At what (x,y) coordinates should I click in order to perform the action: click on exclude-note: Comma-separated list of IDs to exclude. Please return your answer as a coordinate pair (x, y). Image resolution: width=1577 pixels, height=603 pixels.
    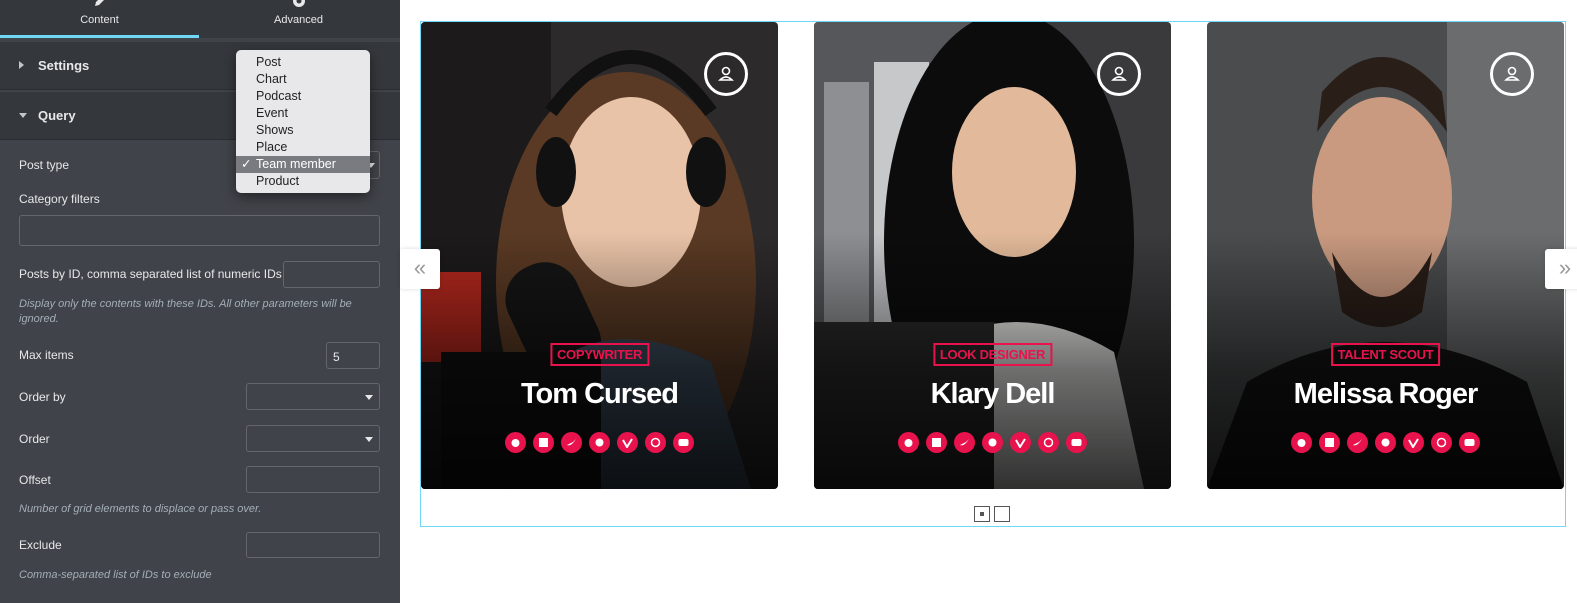
    Looking at the image, I should click on (115, 575).